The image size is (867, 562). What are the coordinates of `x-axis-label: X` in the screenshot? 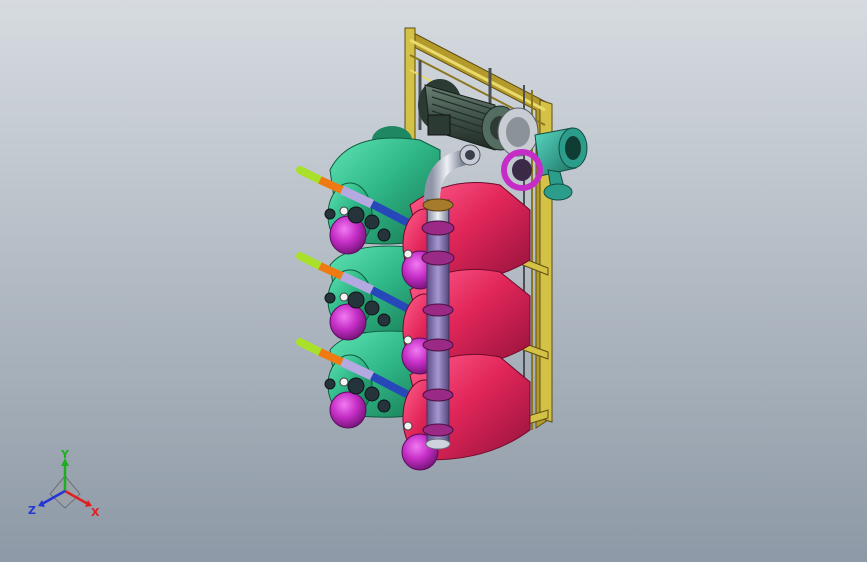 It's located at (95, 512).